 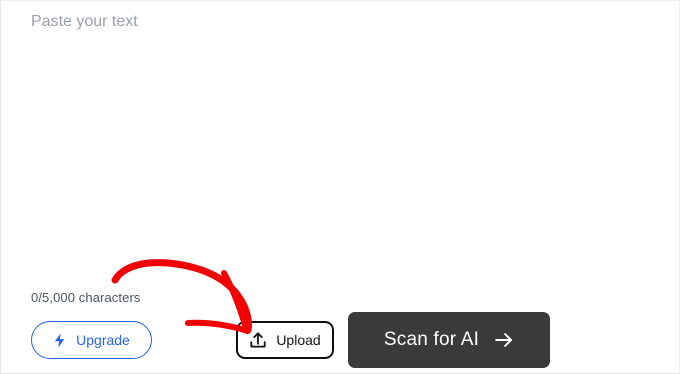 I want to click on upload-button: Upload, so click(x=285, y=340).